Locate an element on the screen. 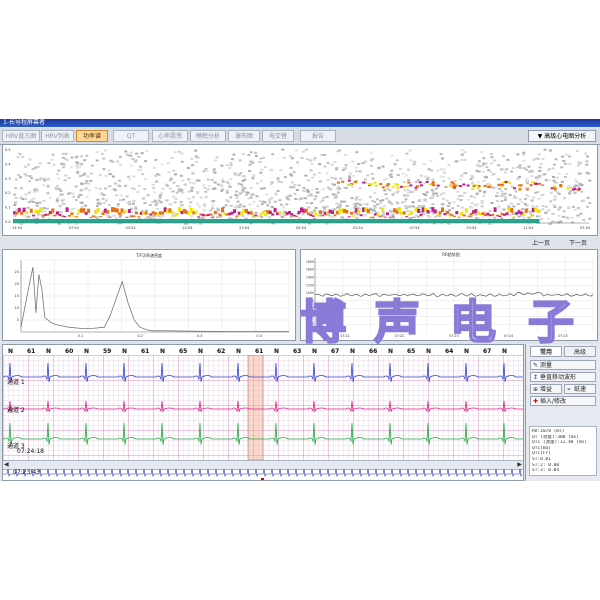 Image resolution: width=600 pixels, height=600 pixels. tab-common: 常用 is located at coordinates (546, 351).